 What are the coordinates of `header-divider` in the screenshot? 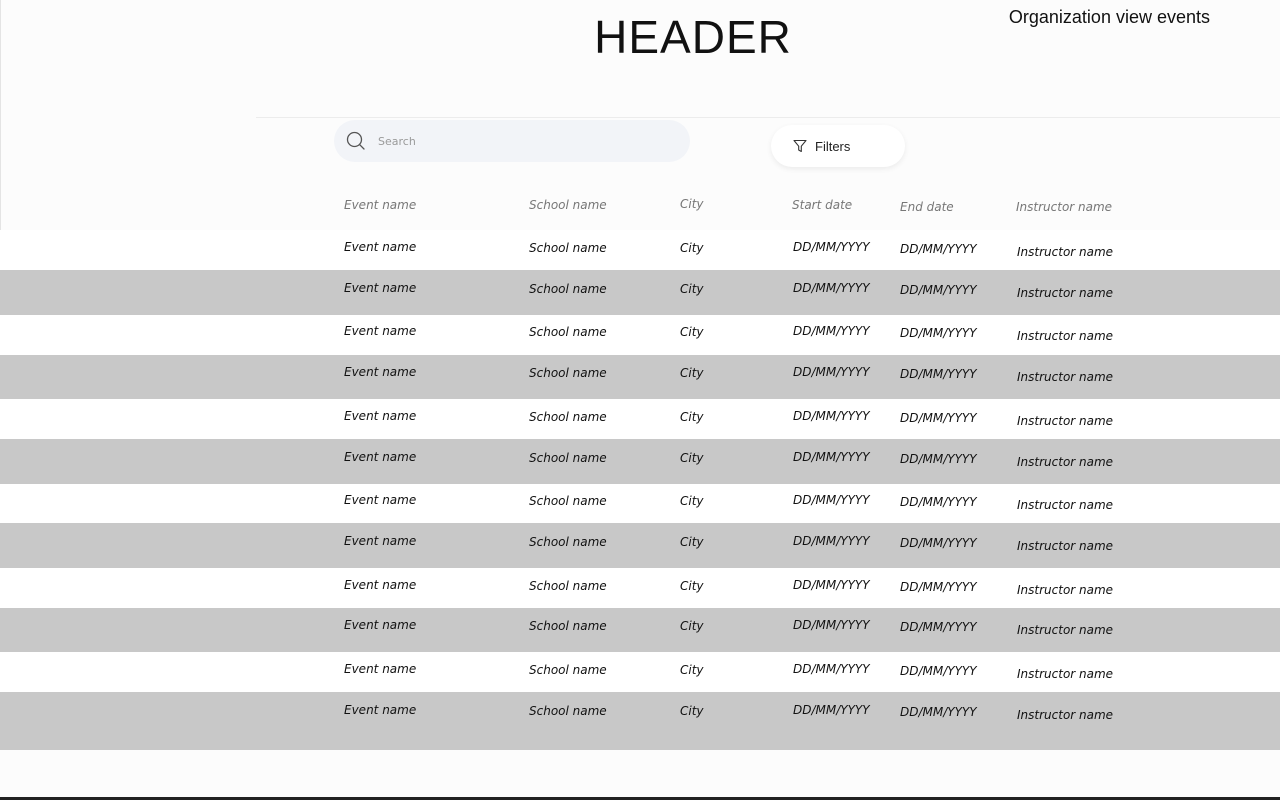 It's located at (768, 117).